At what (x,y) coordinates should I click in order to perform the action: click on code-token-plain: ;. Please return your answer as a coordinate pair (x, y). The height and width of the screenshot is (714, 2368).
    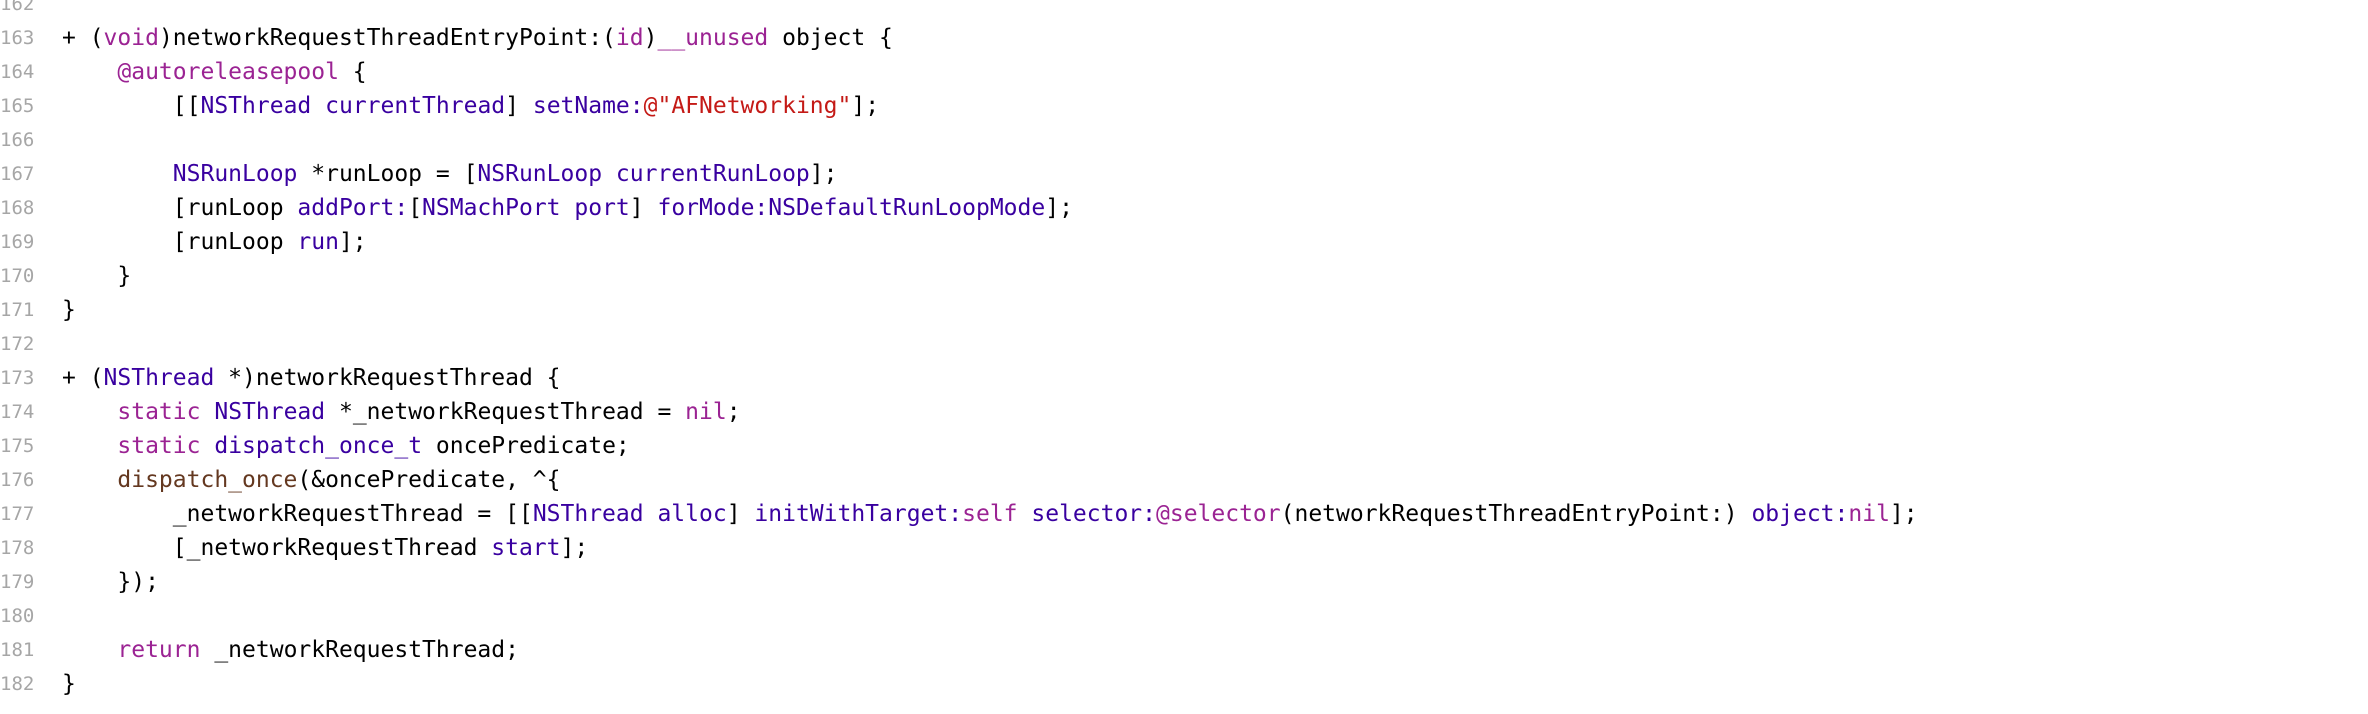
    Looking at the image, I should click on (733, 412).